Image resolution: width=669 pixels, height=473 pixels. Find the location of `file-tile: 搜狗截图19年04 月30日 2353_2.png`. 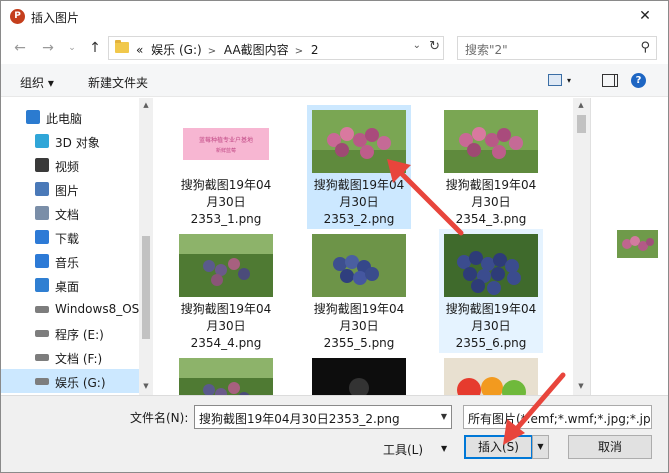

file-tile: 搜狗截图19年04 月30日 2353_2.png is located at coordinates (359, 167).